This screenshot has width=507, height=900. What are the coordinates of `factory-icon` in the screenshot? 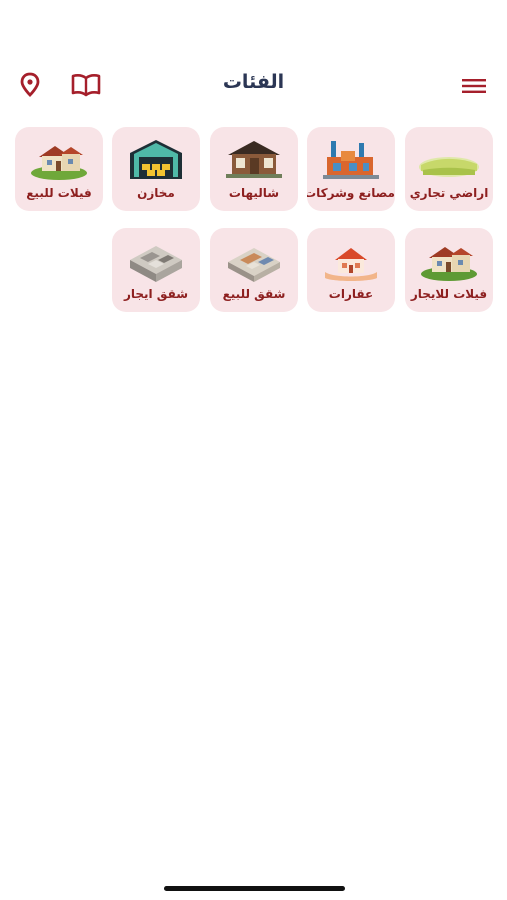 It's located at (351, 160).